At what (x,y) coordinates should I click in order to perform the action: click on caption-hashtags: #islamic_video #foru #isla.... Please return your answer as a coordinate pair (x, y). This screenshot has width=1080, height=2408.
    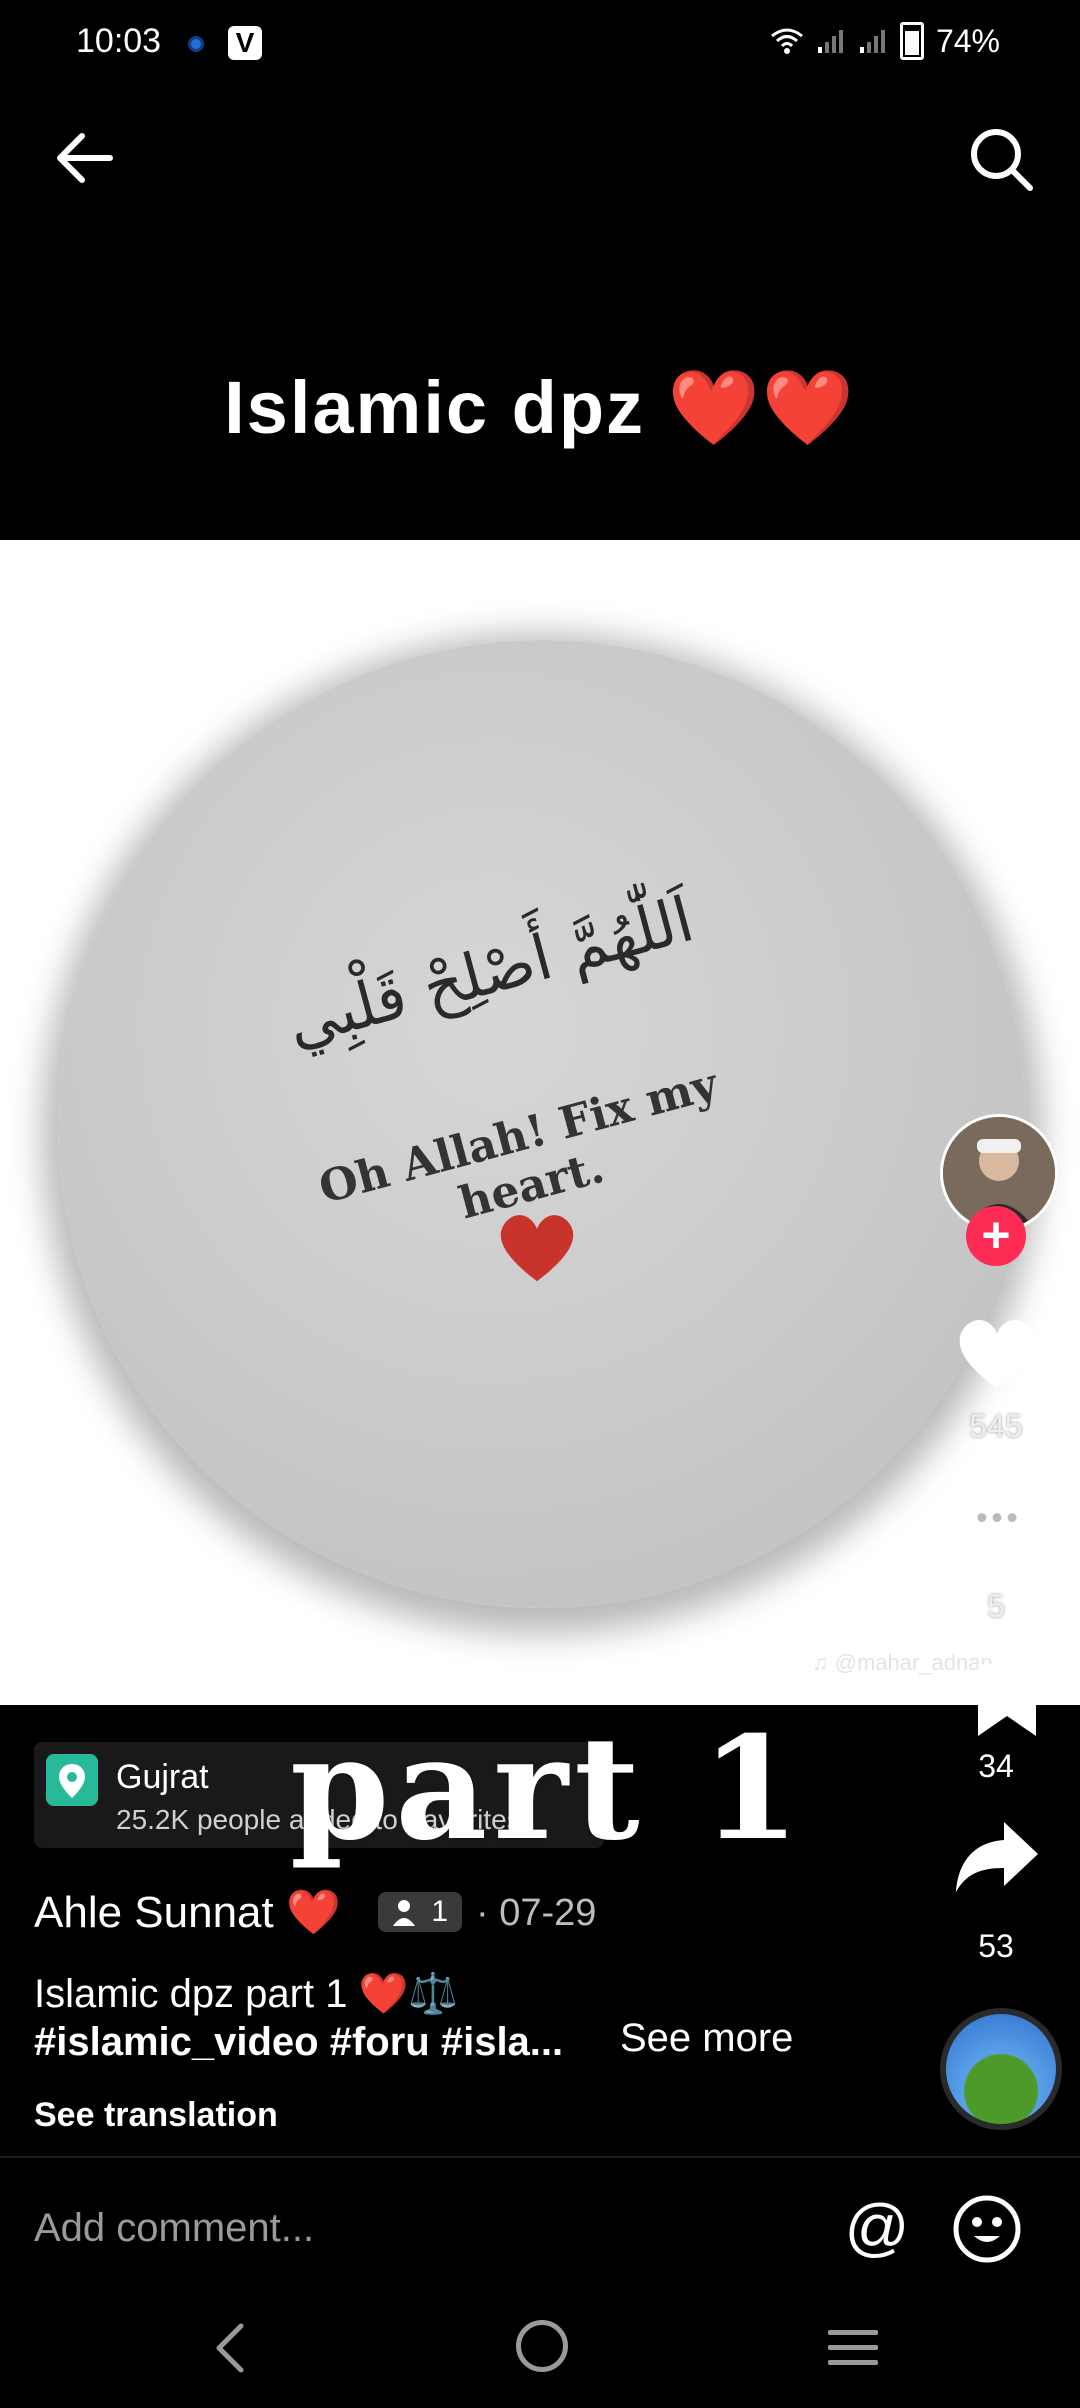
    Looking at the image, I should click on (298, 2042).